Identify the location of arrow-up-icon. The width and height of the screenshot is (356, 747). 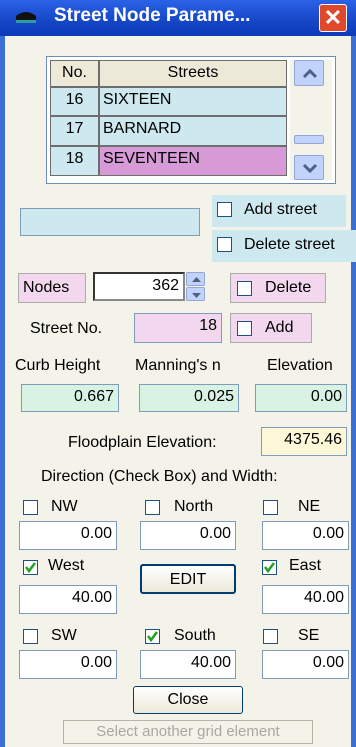
(196, 279).